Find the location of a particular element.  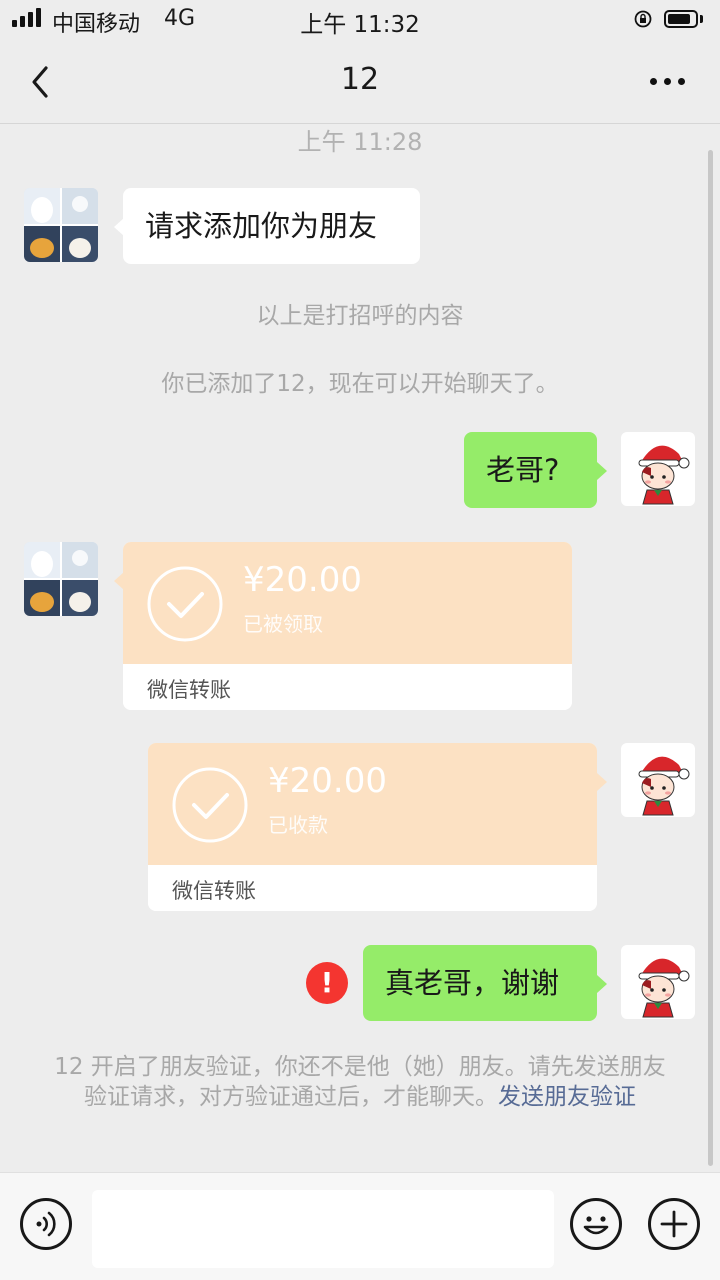

battery-icon is located at coordinates (681, 19).